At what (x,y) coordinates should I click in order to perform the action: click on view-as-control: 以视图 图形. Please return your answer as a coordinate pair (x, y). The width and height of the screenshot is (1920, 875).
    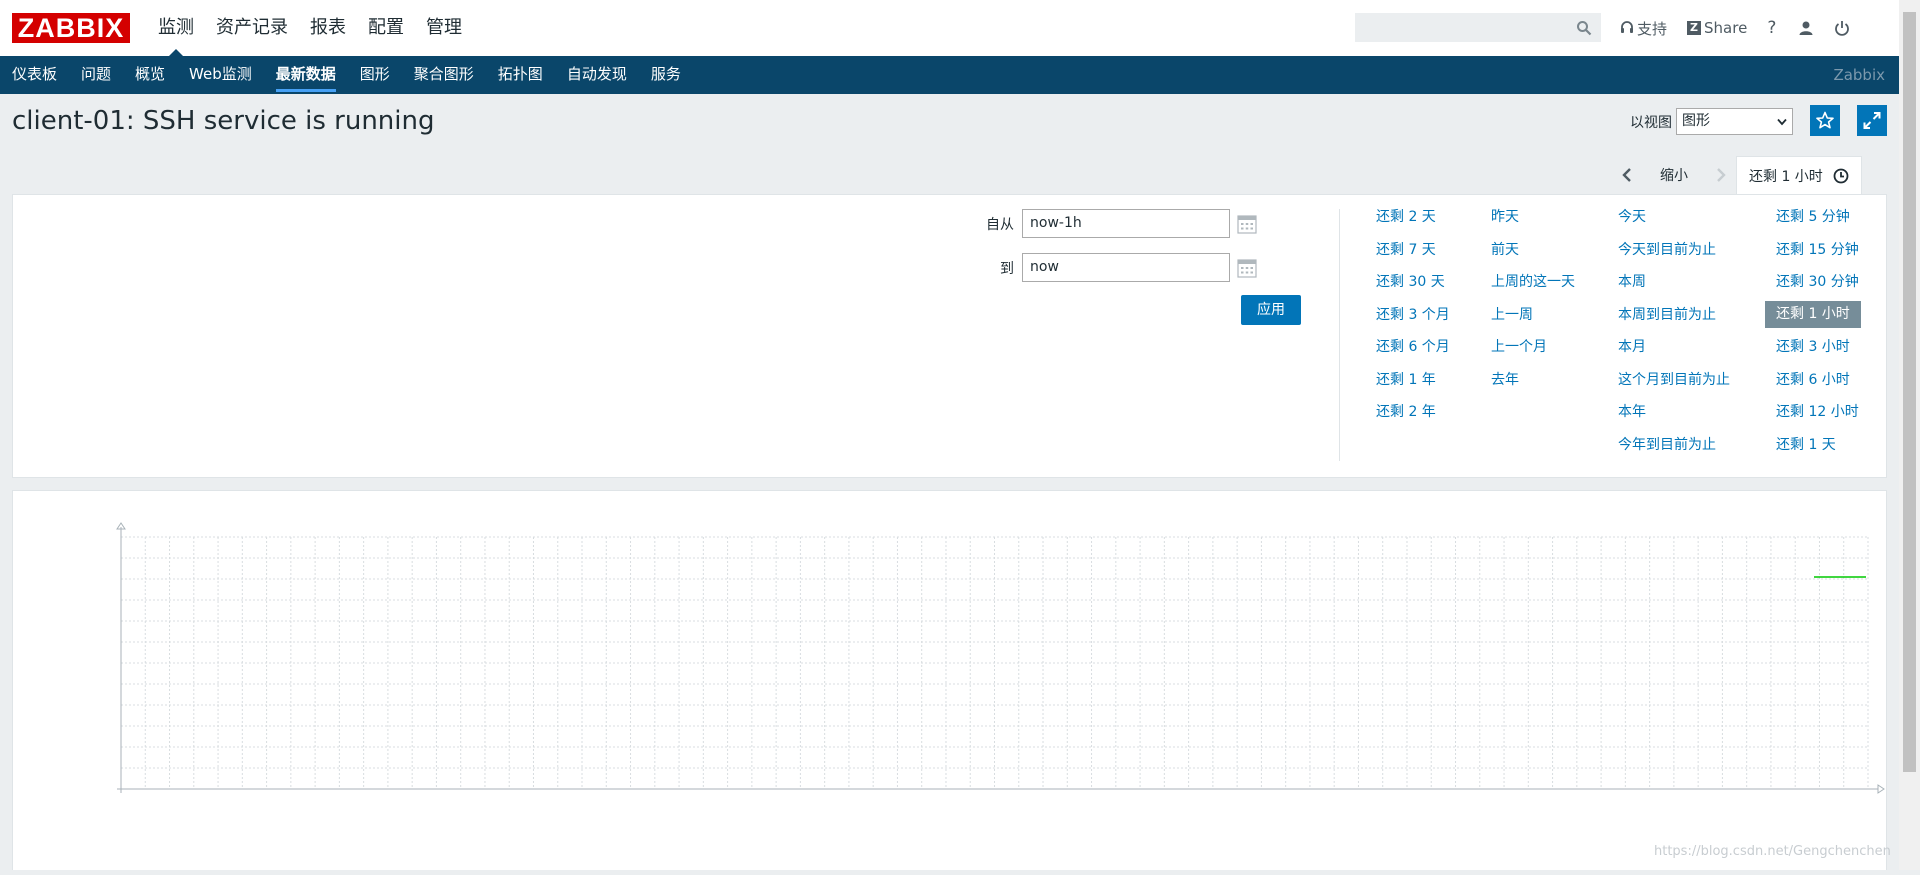
    Looking at the image, I should click on (1711, 121).